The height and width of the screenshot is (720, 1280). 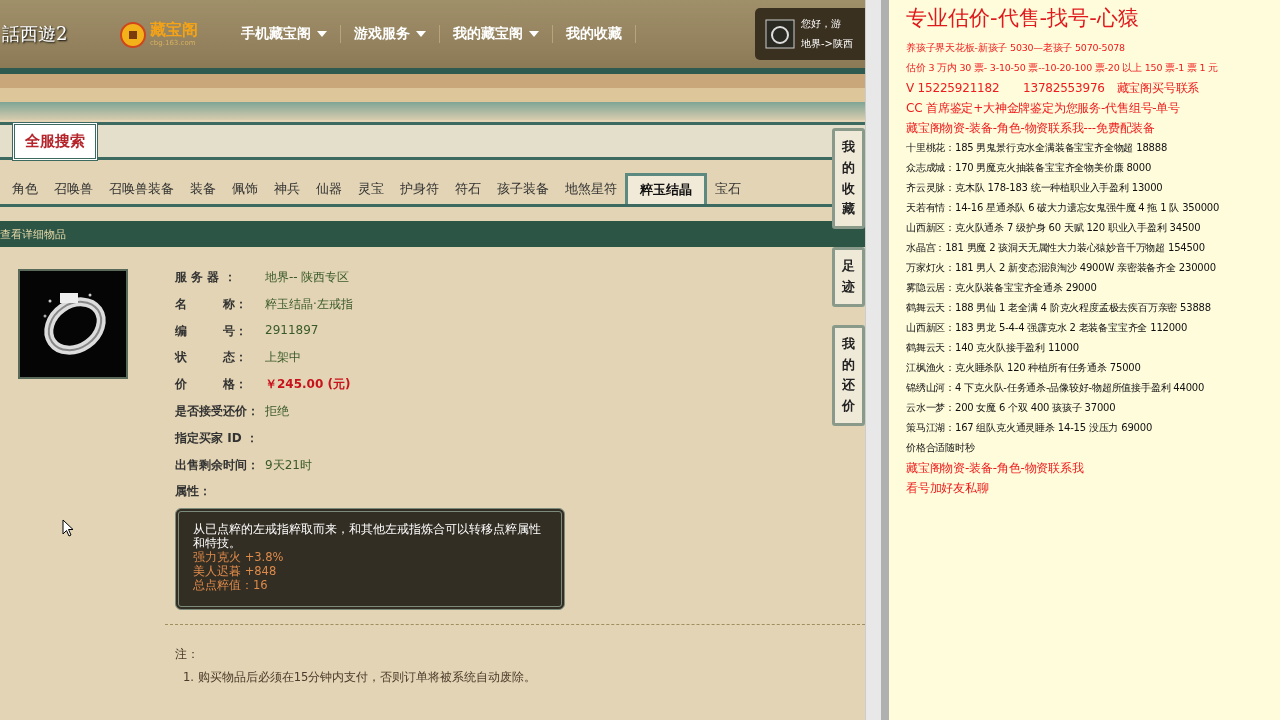 I want to click on document-line: 众志成城：170 男魔克火抽装备宝宝齐全物美价廉 8000, so click(x=1029, y=168).